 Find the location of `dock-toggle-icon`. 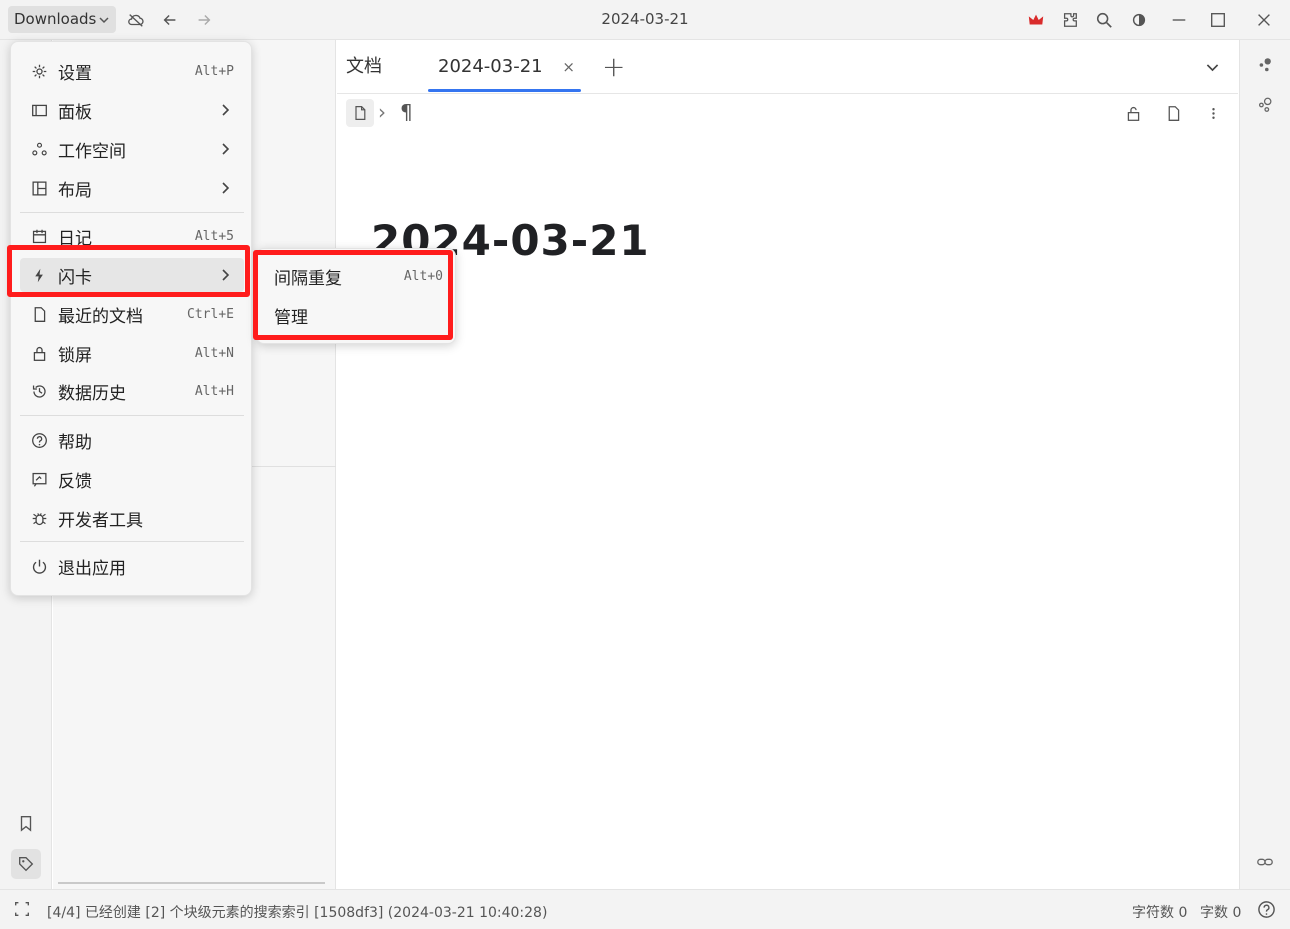

dock-toggle-icon is located at coordinates (23, 910).